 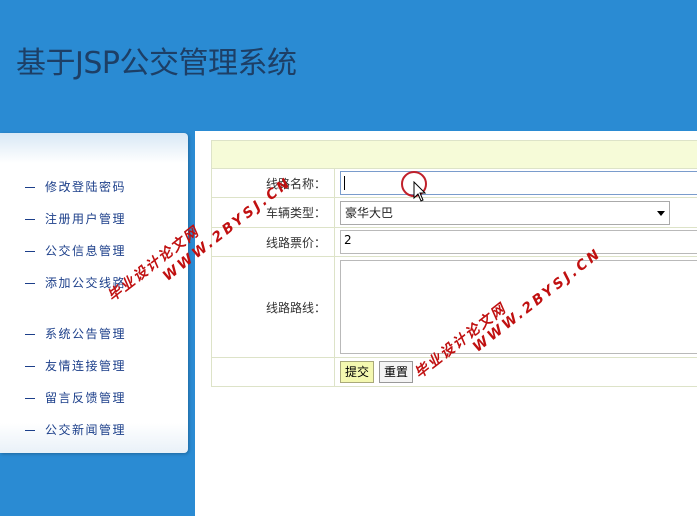 I want to click on reset-button: 重置, so click(x=396, y=372).